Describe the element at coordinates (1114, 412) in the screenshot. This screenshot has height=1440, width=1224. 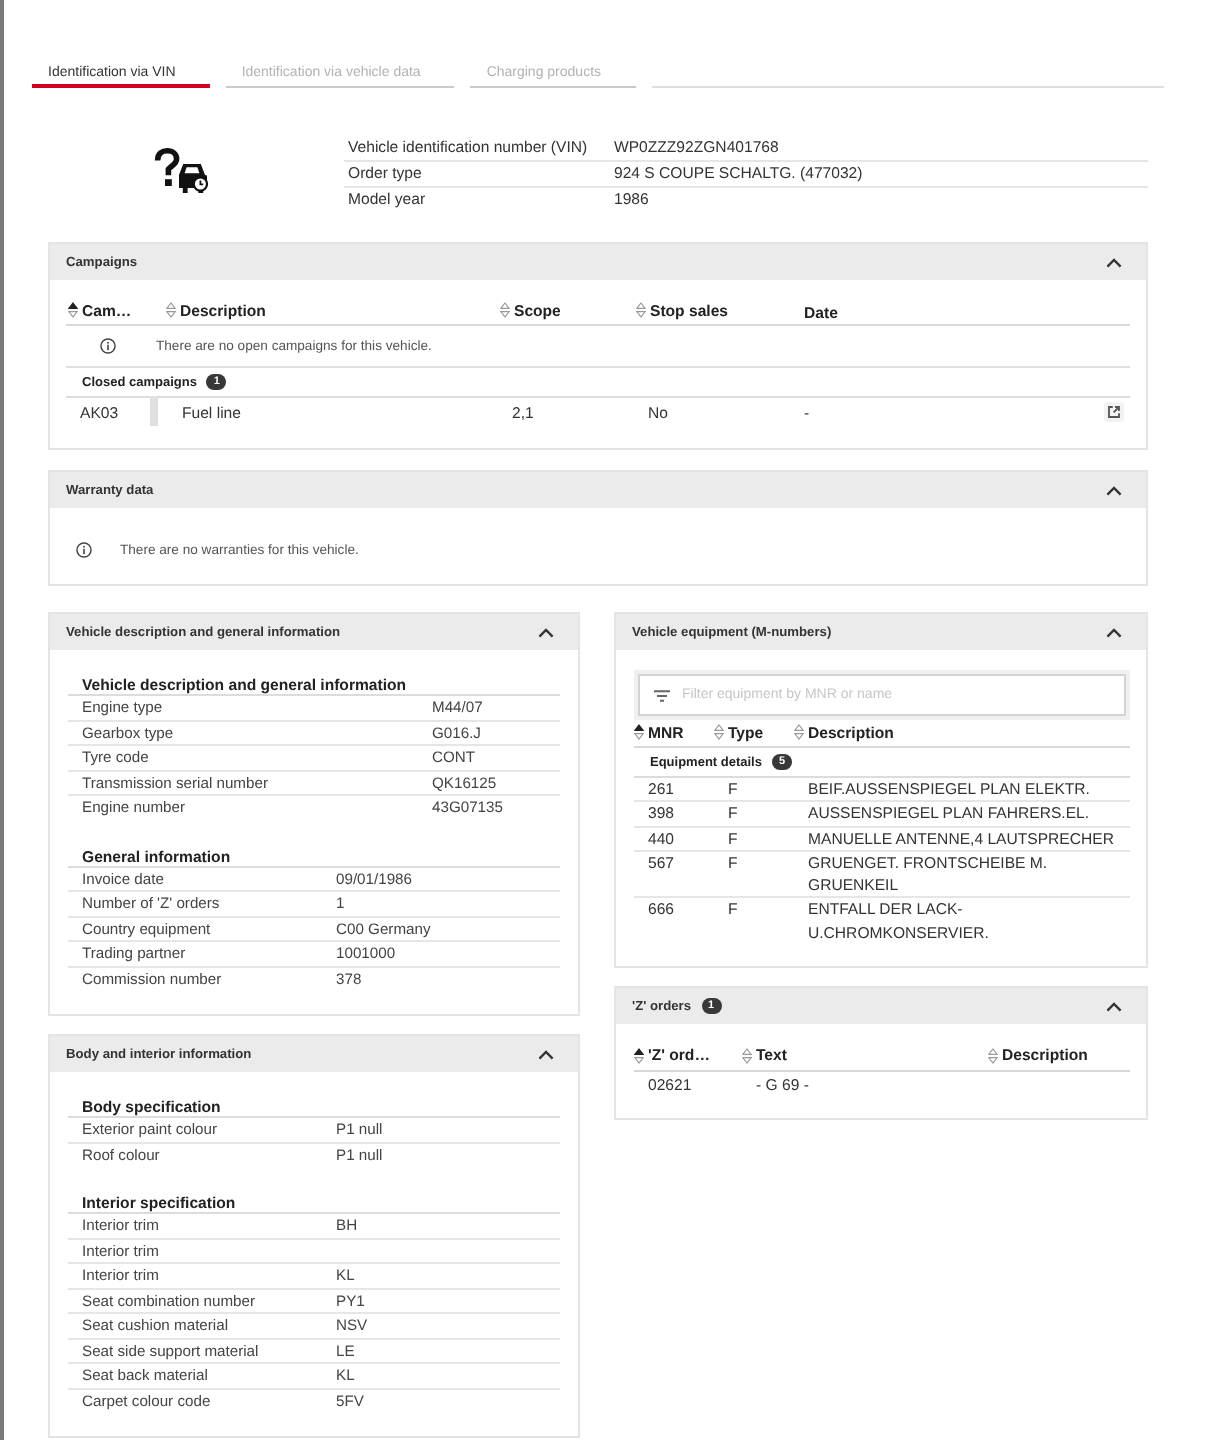
I see `external-link-icon` at that location.